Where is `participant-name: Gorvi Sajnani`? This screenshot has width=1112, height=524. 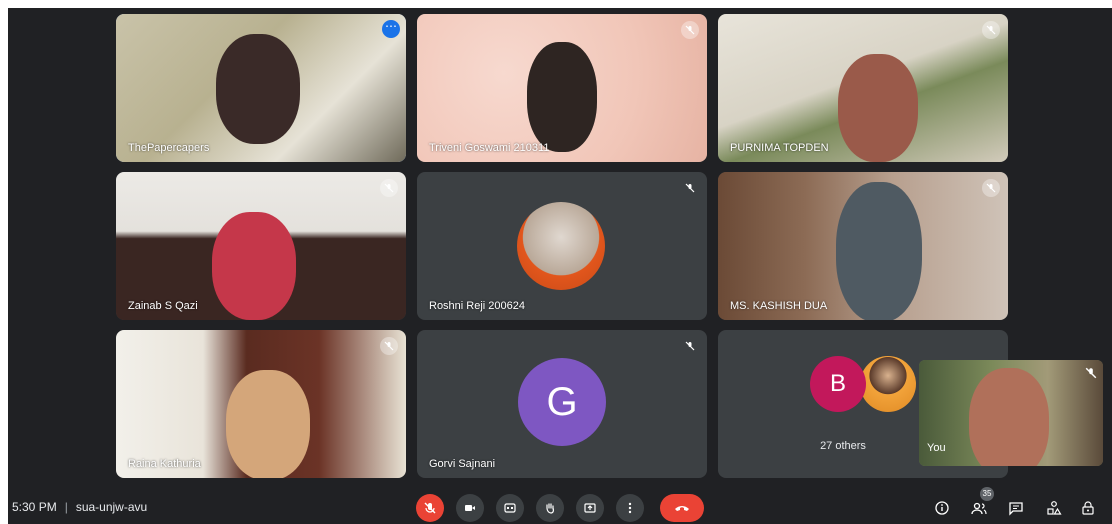 participant-name: Gorvi Sajnani is located at coordinates (462, 464).